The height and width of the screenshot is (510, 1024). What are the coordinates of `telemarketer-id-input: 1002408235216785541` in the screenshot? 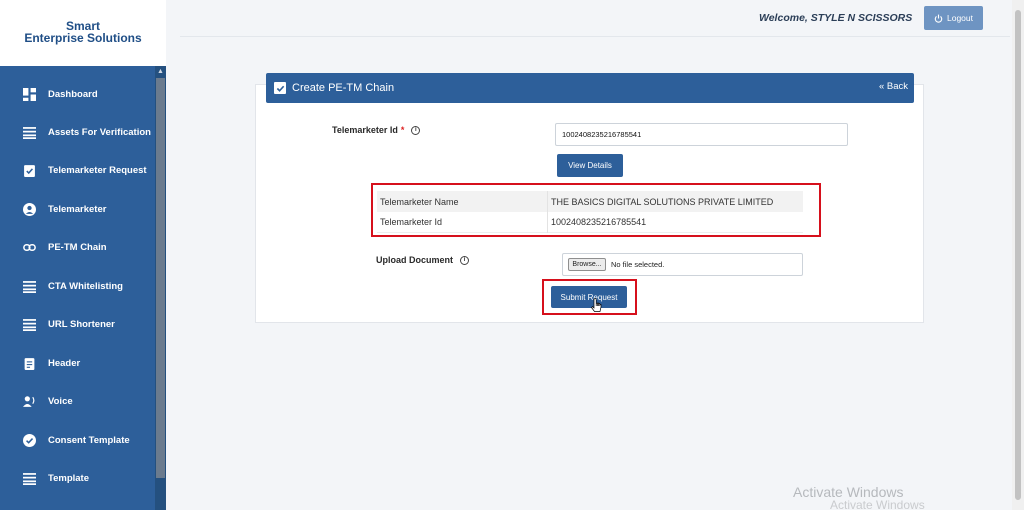 It's located at (701, 134).